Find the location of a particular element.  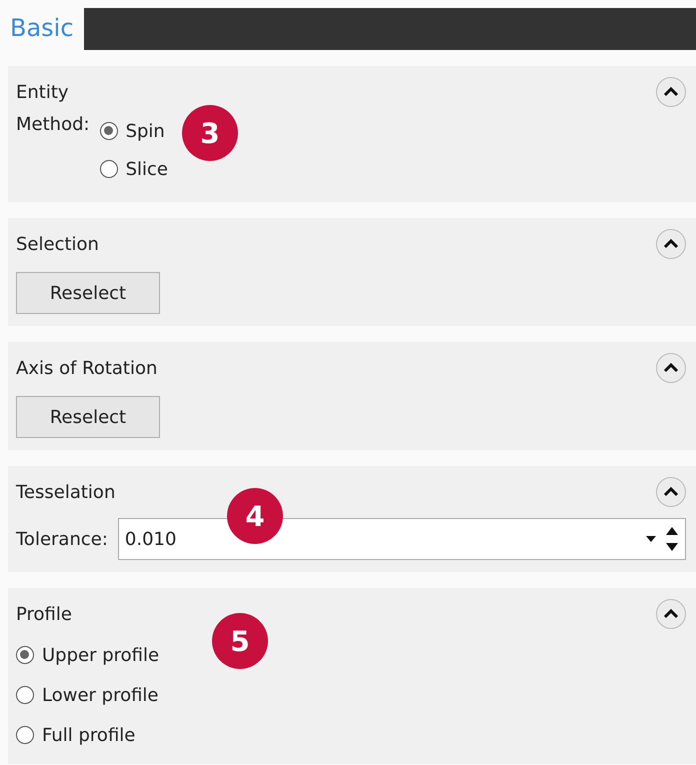

radio-option: Spin is located at coordinates (134, 131).